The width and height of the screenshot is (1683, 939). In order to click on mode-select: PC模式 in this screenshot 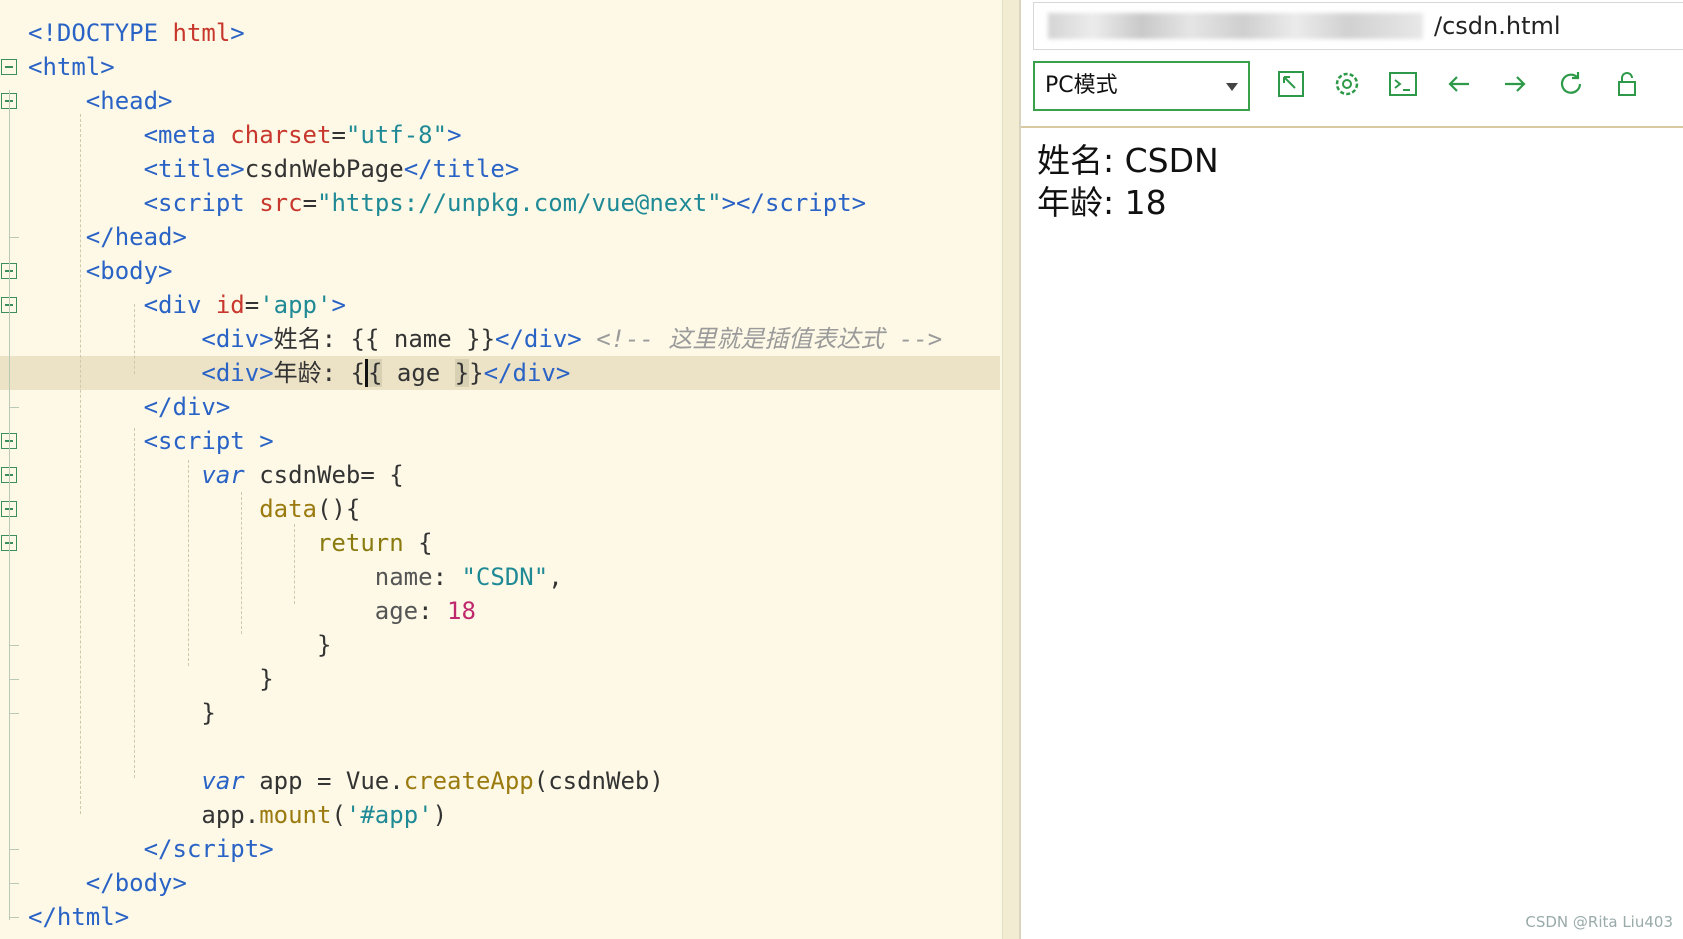, I will do `click(1141, 86)`.